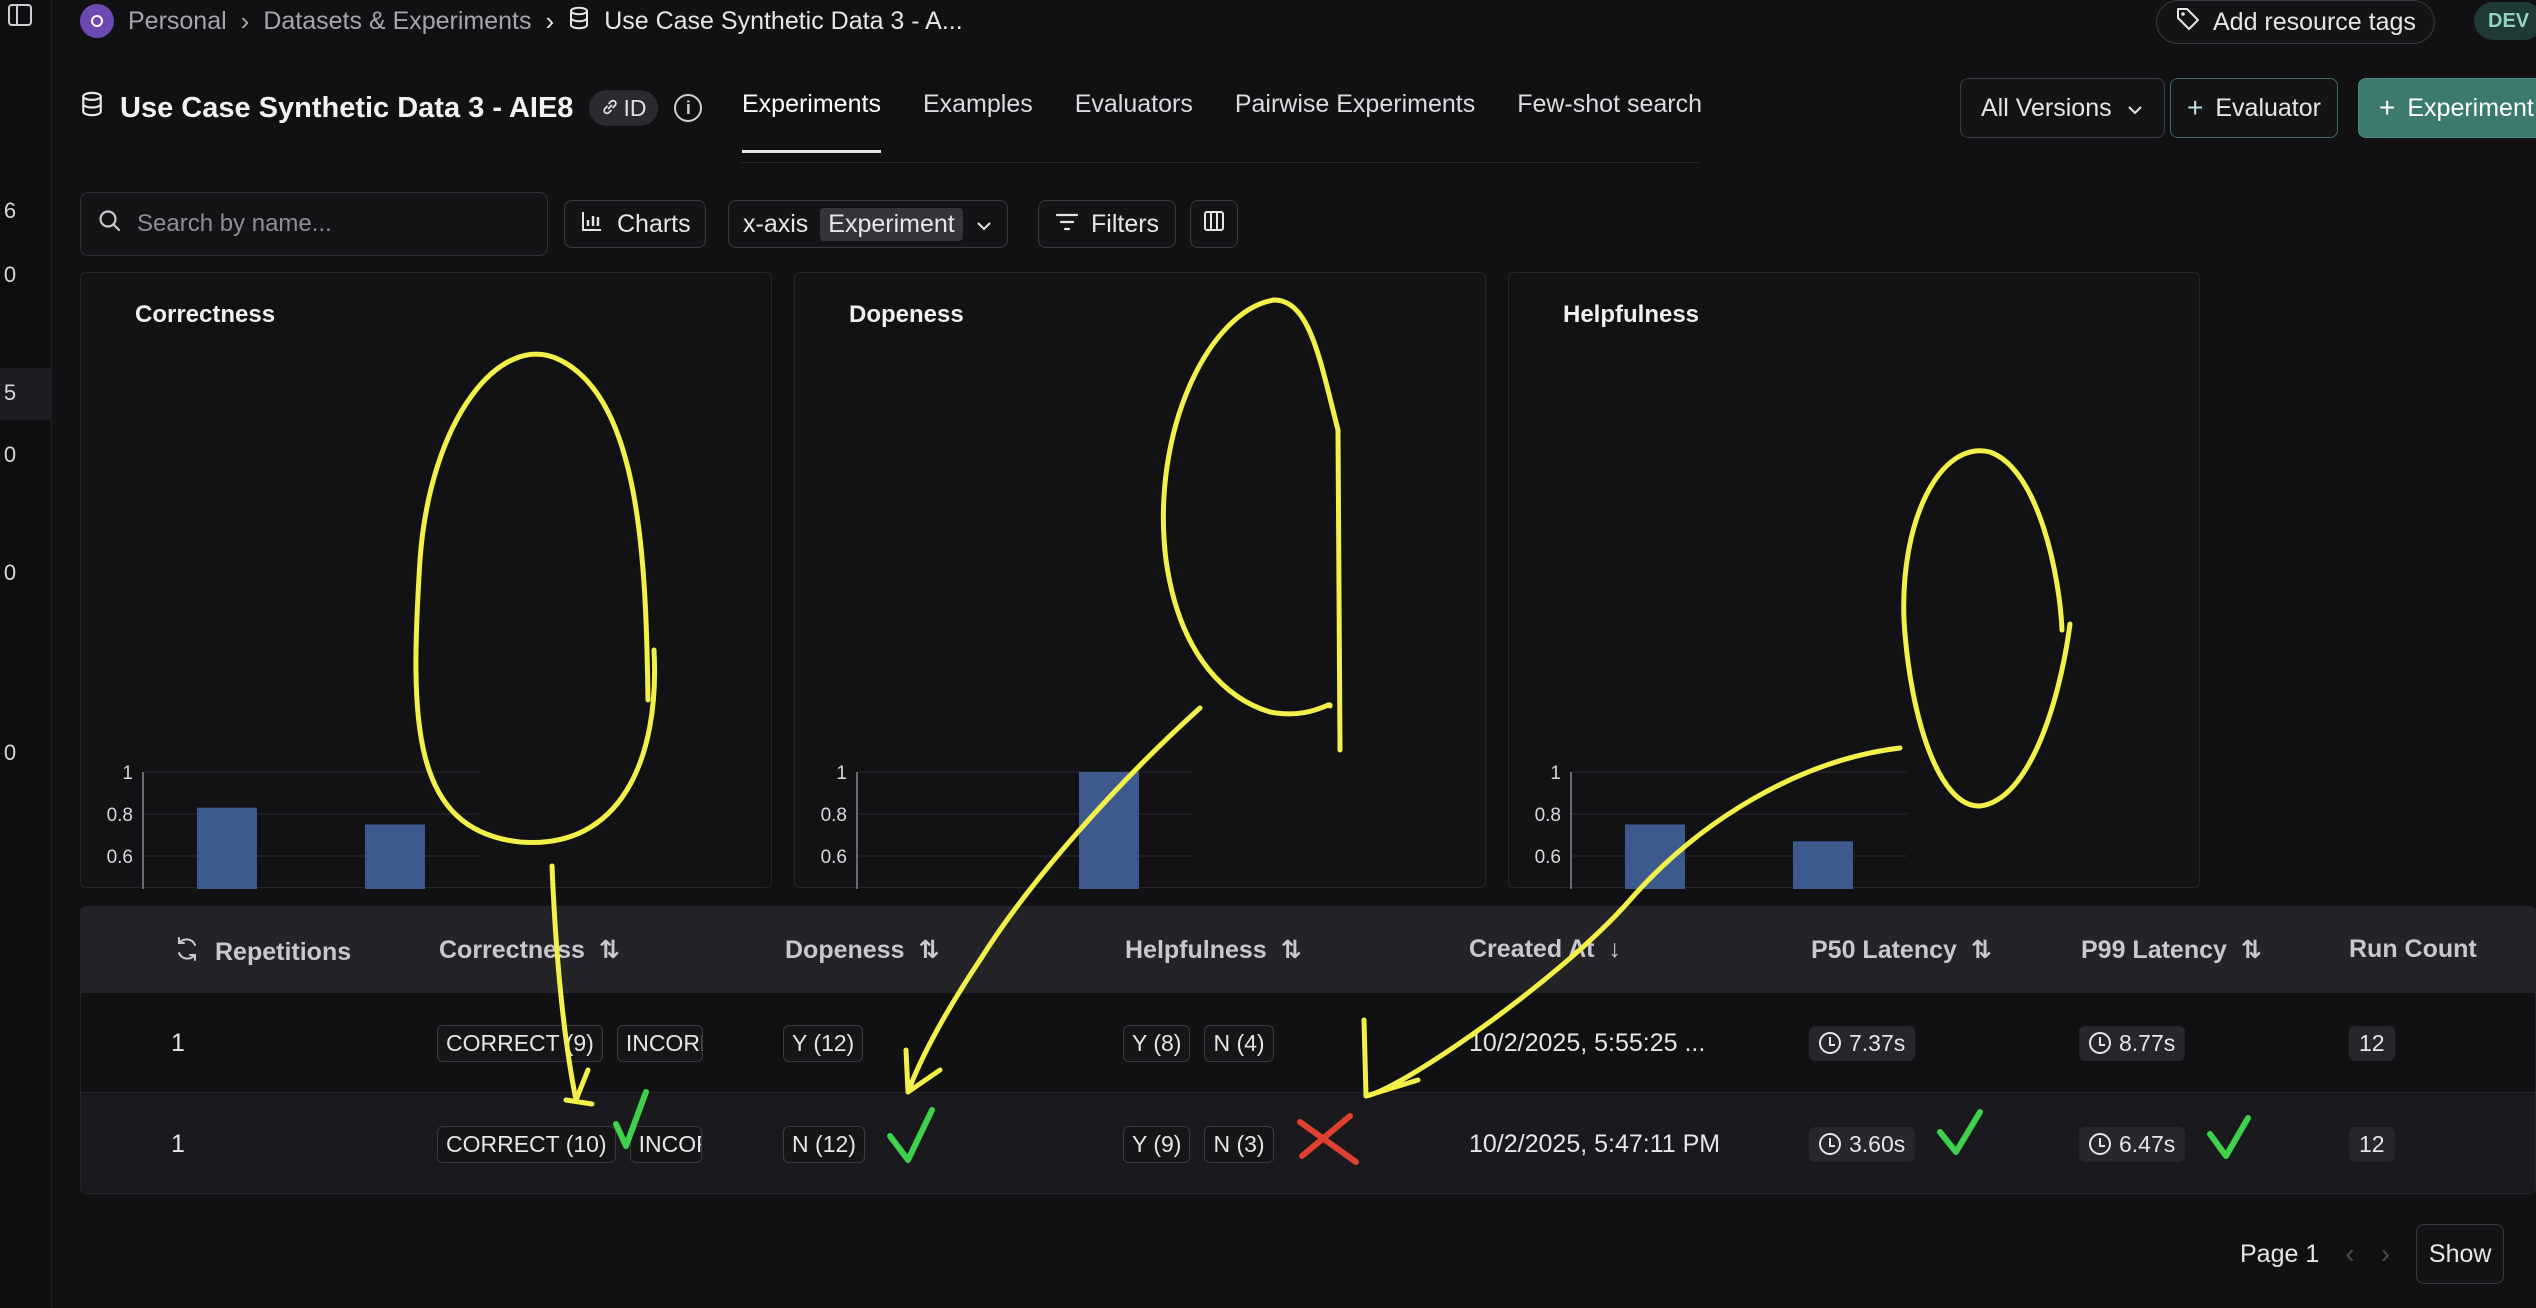 The image size is (2536, 1308). Describe the element at coordinates (2280, 1253) in the screenshot. I see `page-label: Page 1` at that location.